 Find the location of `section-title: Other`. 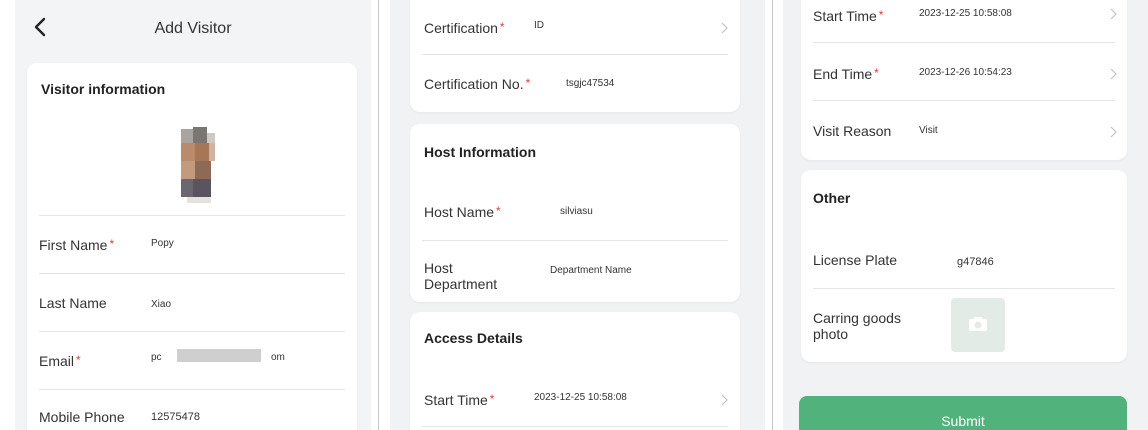

section-title: Other is located at coordinates (832, 198).